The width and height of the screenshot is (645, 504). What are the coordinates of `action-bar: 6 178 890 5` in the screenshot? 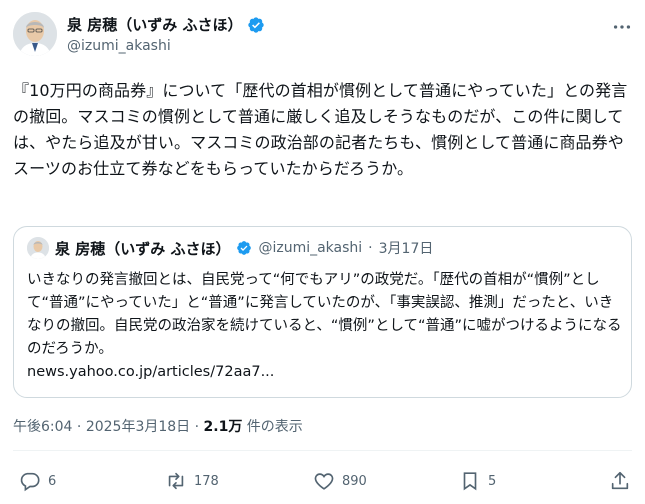 It's located at (322, 484).